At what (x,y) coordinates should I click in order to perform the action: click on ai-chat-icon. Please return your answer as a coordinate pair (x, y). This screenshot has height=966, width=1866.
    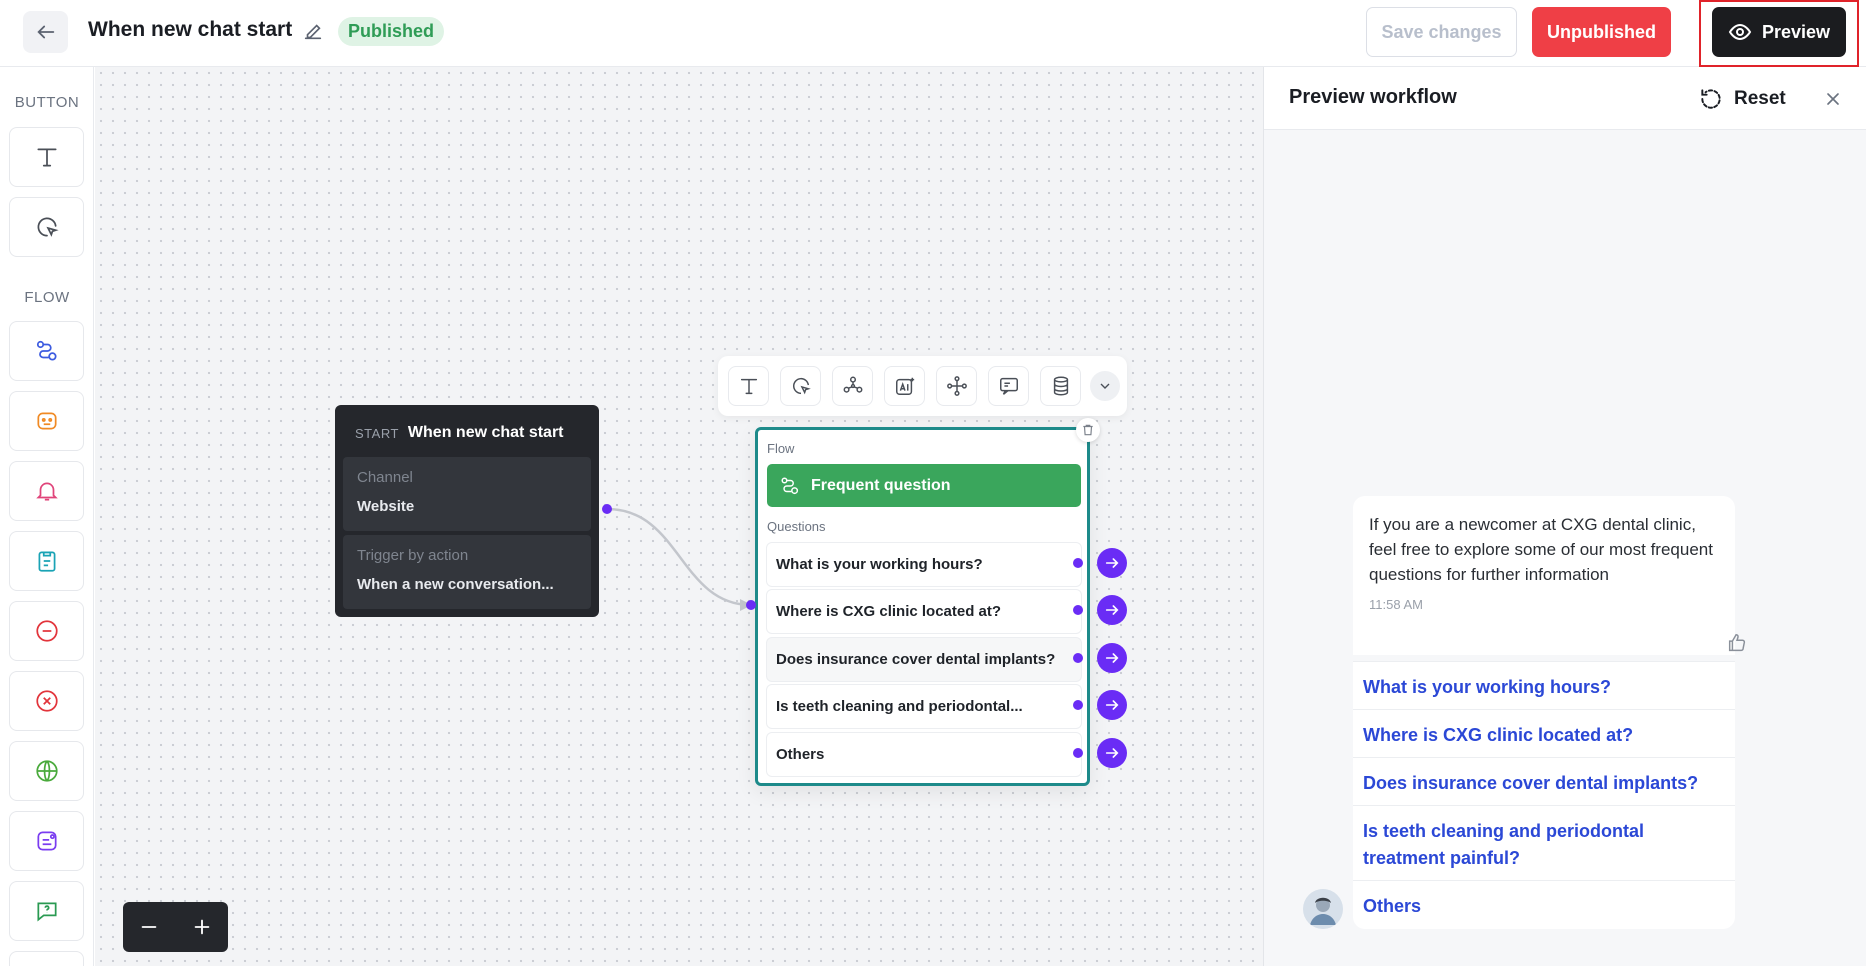
    Looking at the image, I should click on (46, 841).